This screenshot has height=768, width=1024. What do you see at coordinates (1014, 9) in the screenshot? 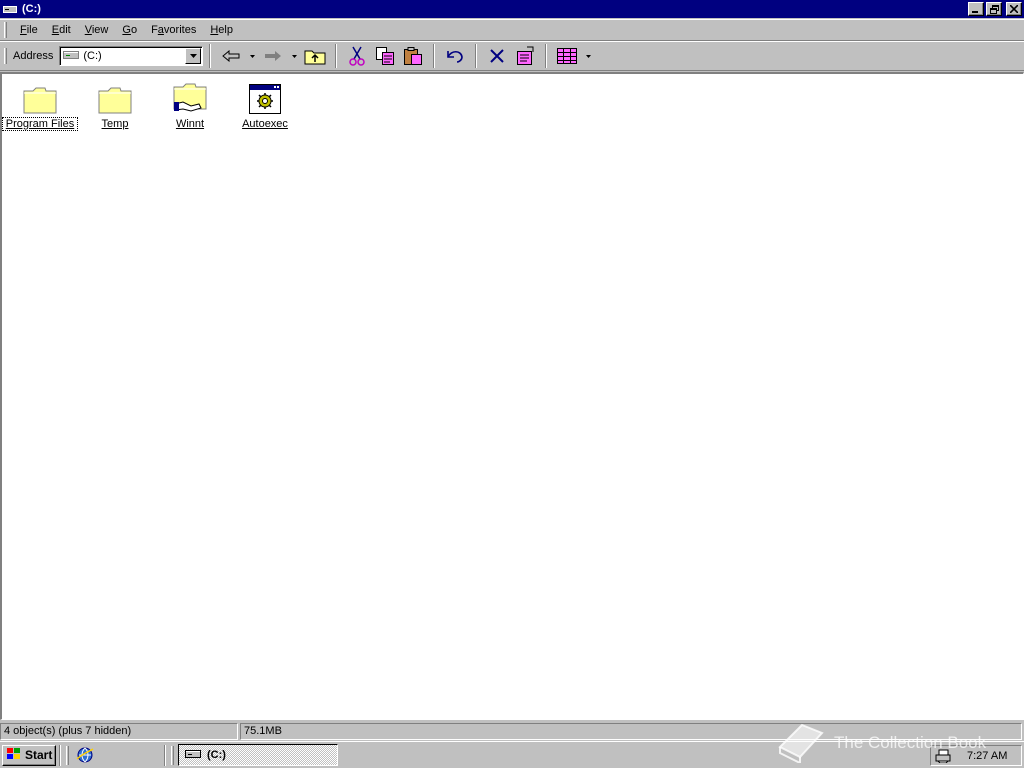
I see `close-button` at bounding box center [1014, 9].